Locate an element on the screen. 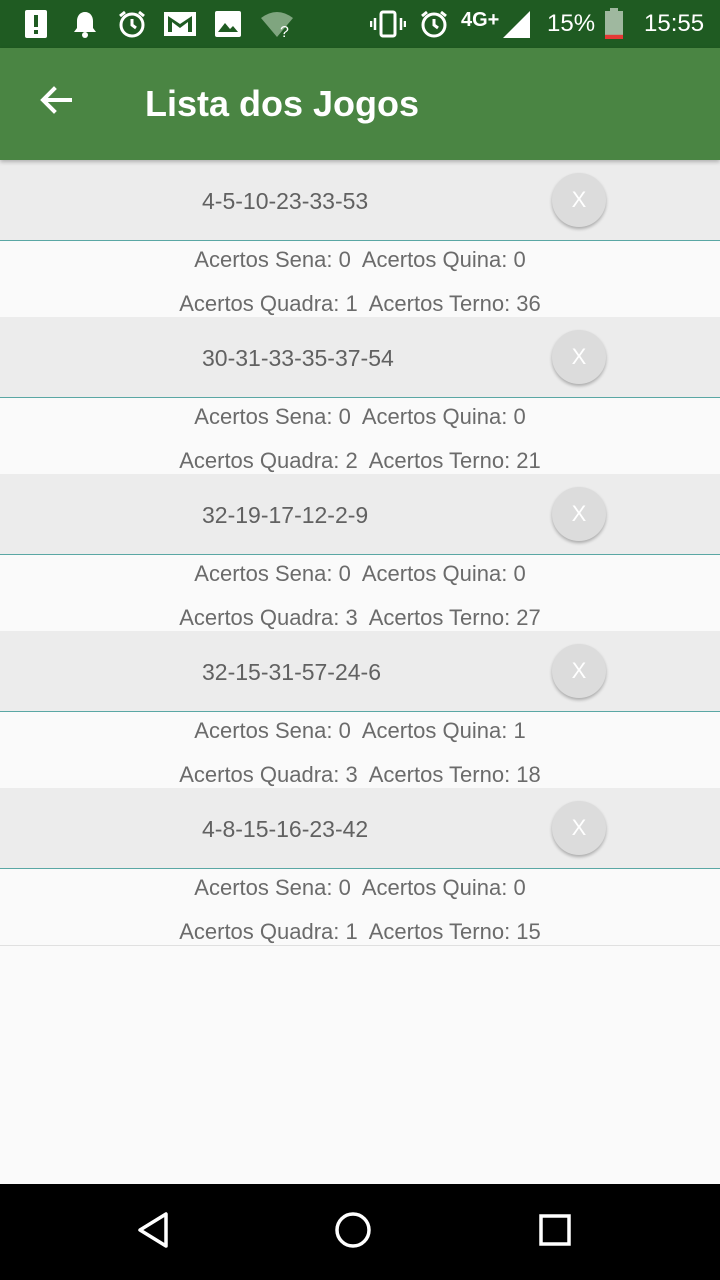 This screenshot has height=1280, width=720. nav-home-button is located at coordinates (353, 1232).